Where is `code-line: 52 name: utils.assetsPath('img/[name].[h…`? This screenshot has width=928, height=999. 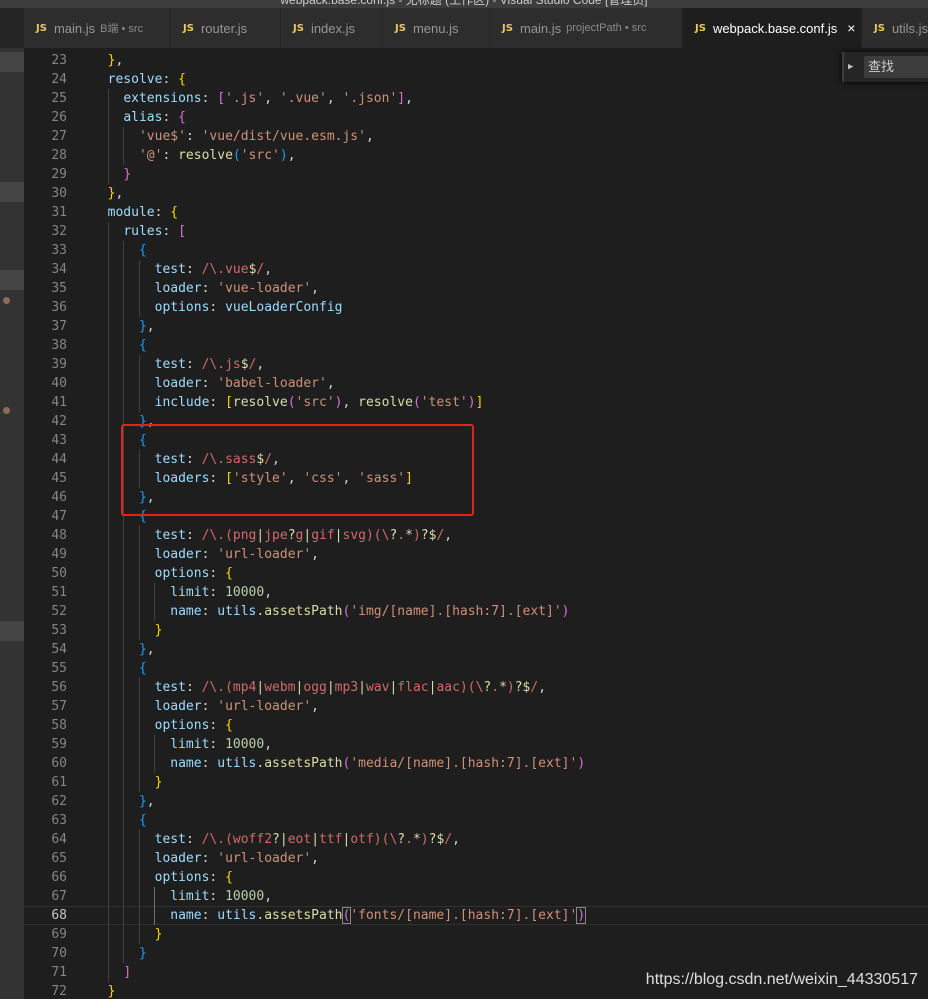
code-line: 52 name: utils.assetsPath('img/[name].[h… is located at coordinates (476, 611).